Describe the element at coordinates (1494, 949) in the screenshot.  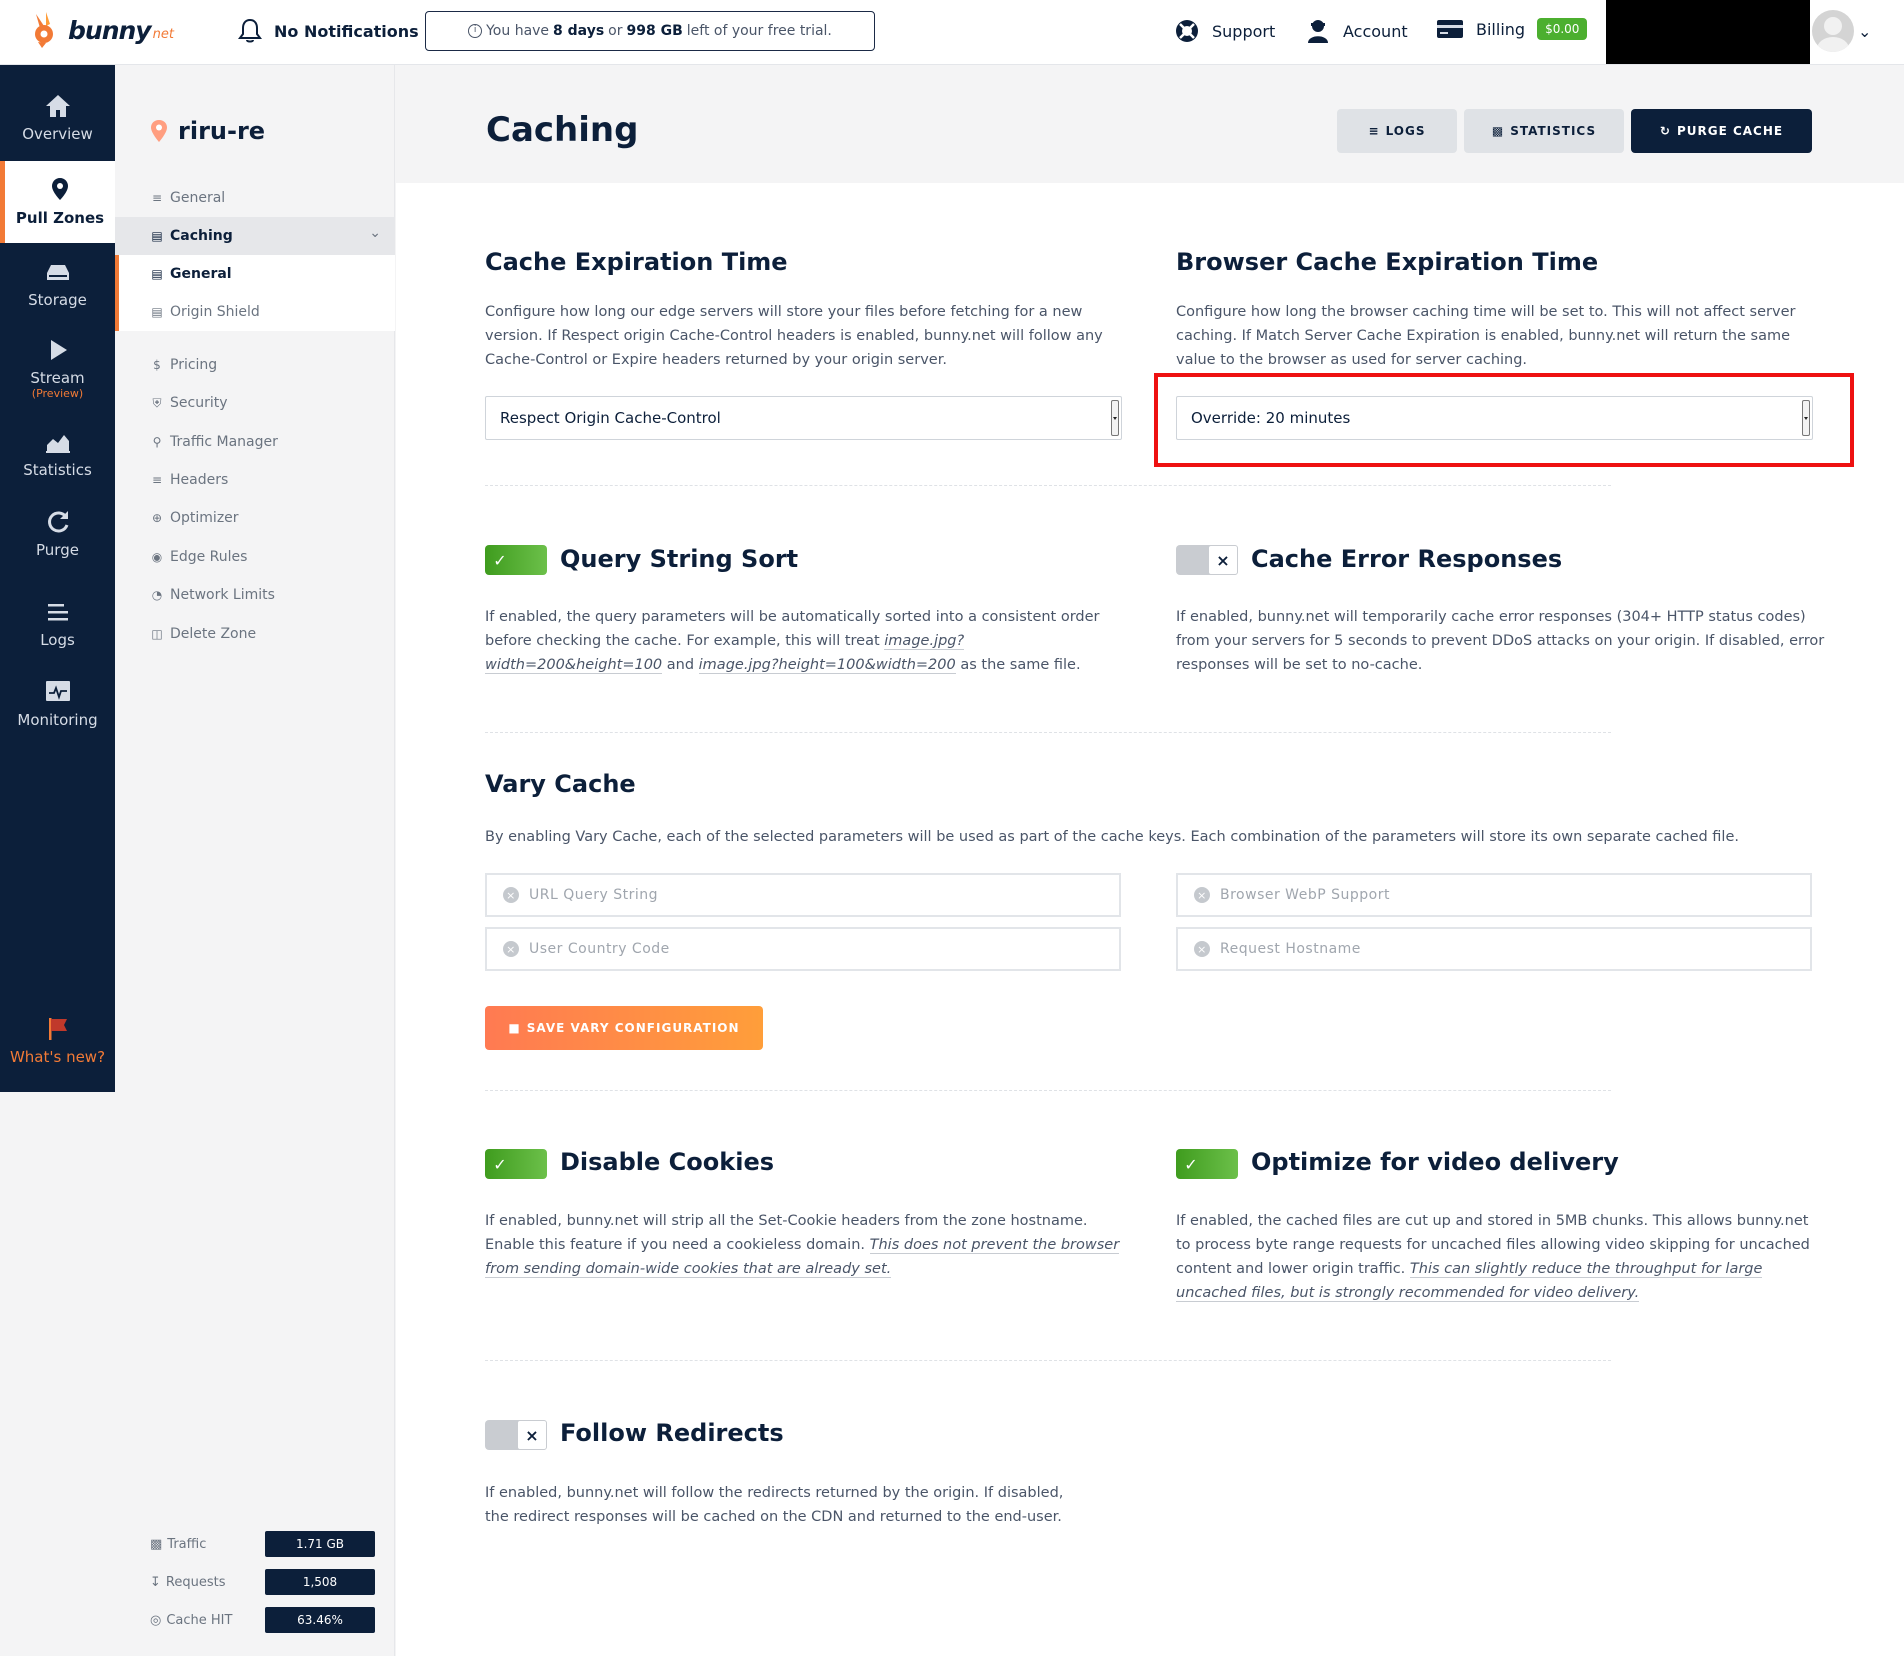
I see `vary-option-hostname: × Request Hostname` at that location.